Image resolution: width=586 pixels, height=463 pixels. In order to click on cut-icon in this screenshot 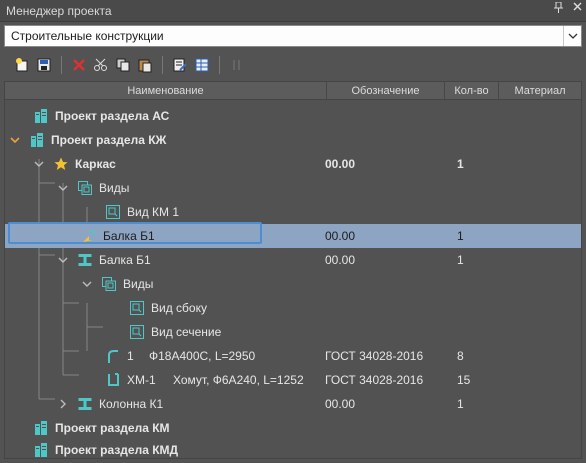, I will do `click(101, 65)`.